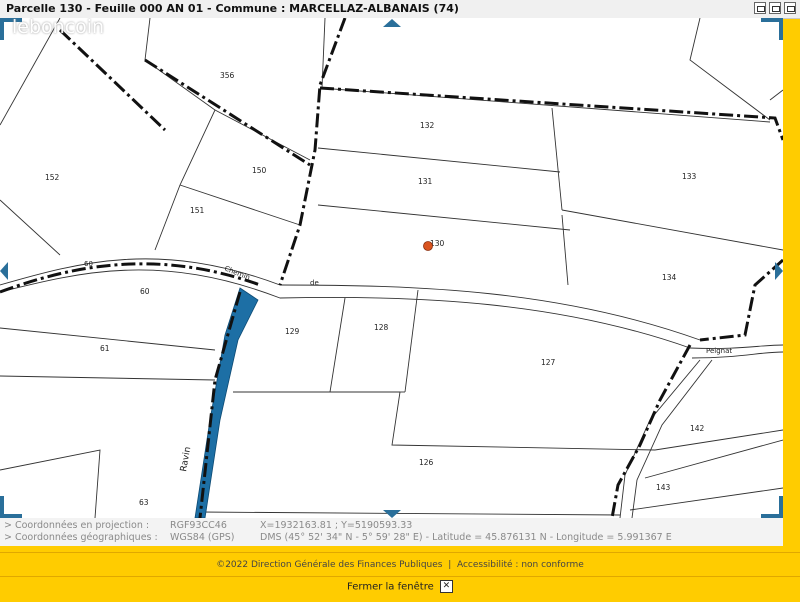  Describe the element at coordinates (144, 502) in the screenshot. I see `parcel-label: 63` at that location.